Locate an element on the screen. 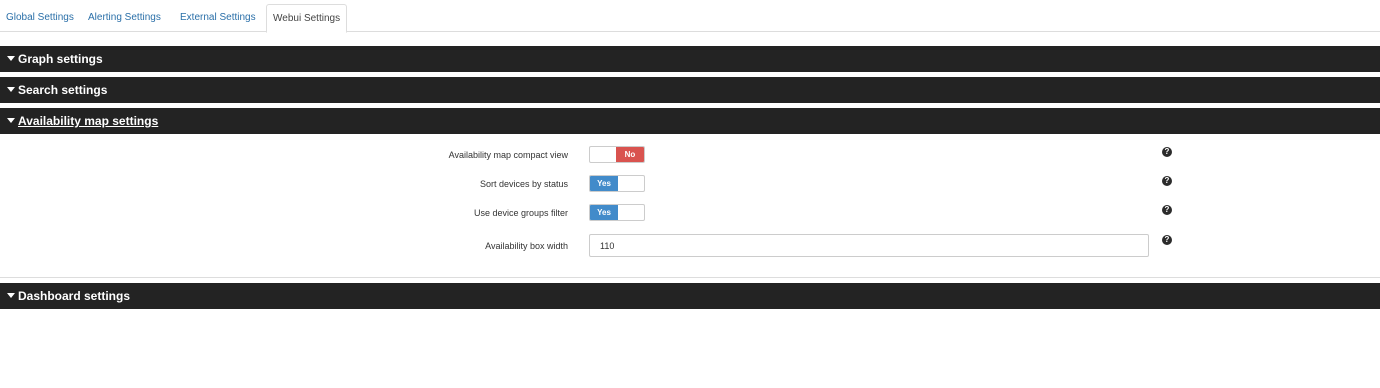 The width and height of the screenshot is (1380, 388). tab-webui-settings: Webui Settings is located at coordinates (307, 18).